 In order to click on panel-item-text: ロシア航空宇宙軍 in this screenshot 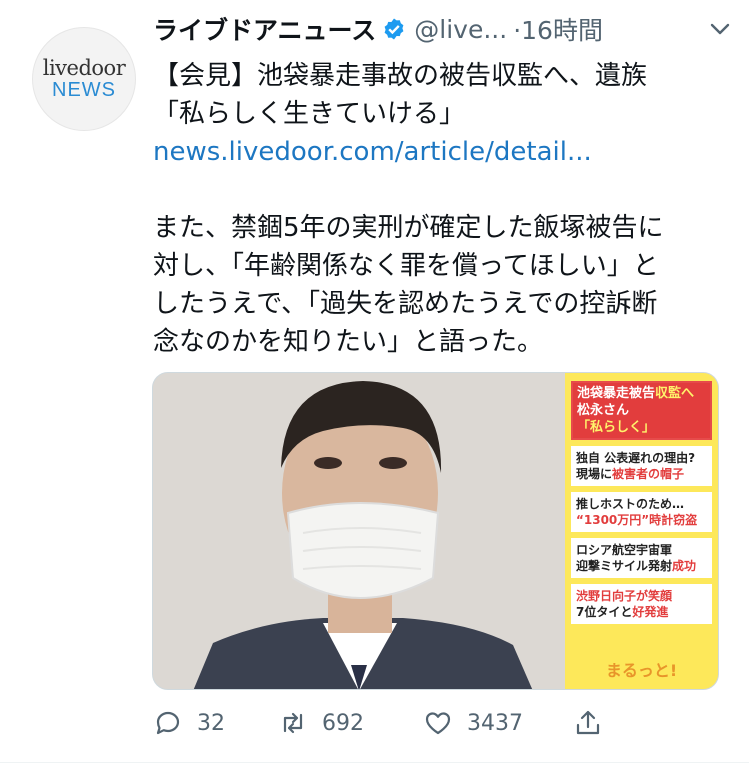, I will do `click(624, 550)`.